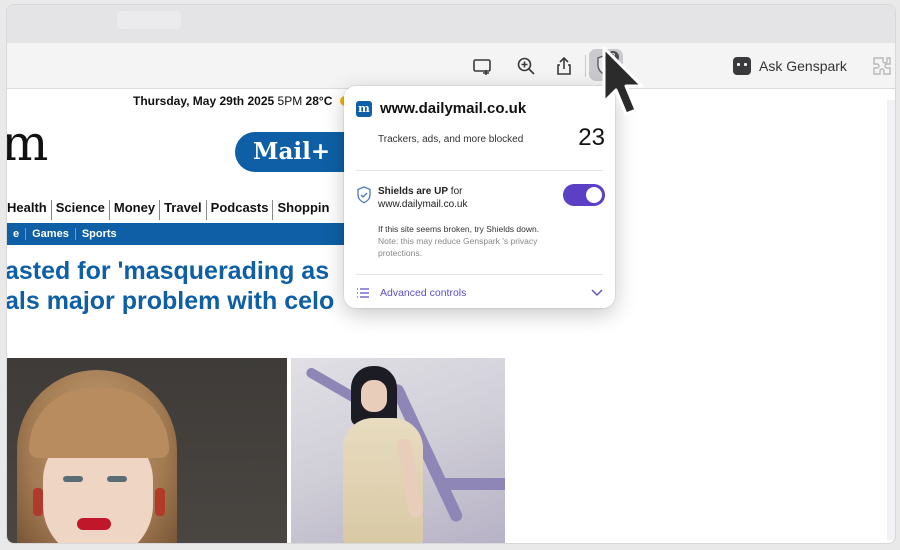  I want to click on advanced-controls-row: Advanced controls, so click(479, 293).